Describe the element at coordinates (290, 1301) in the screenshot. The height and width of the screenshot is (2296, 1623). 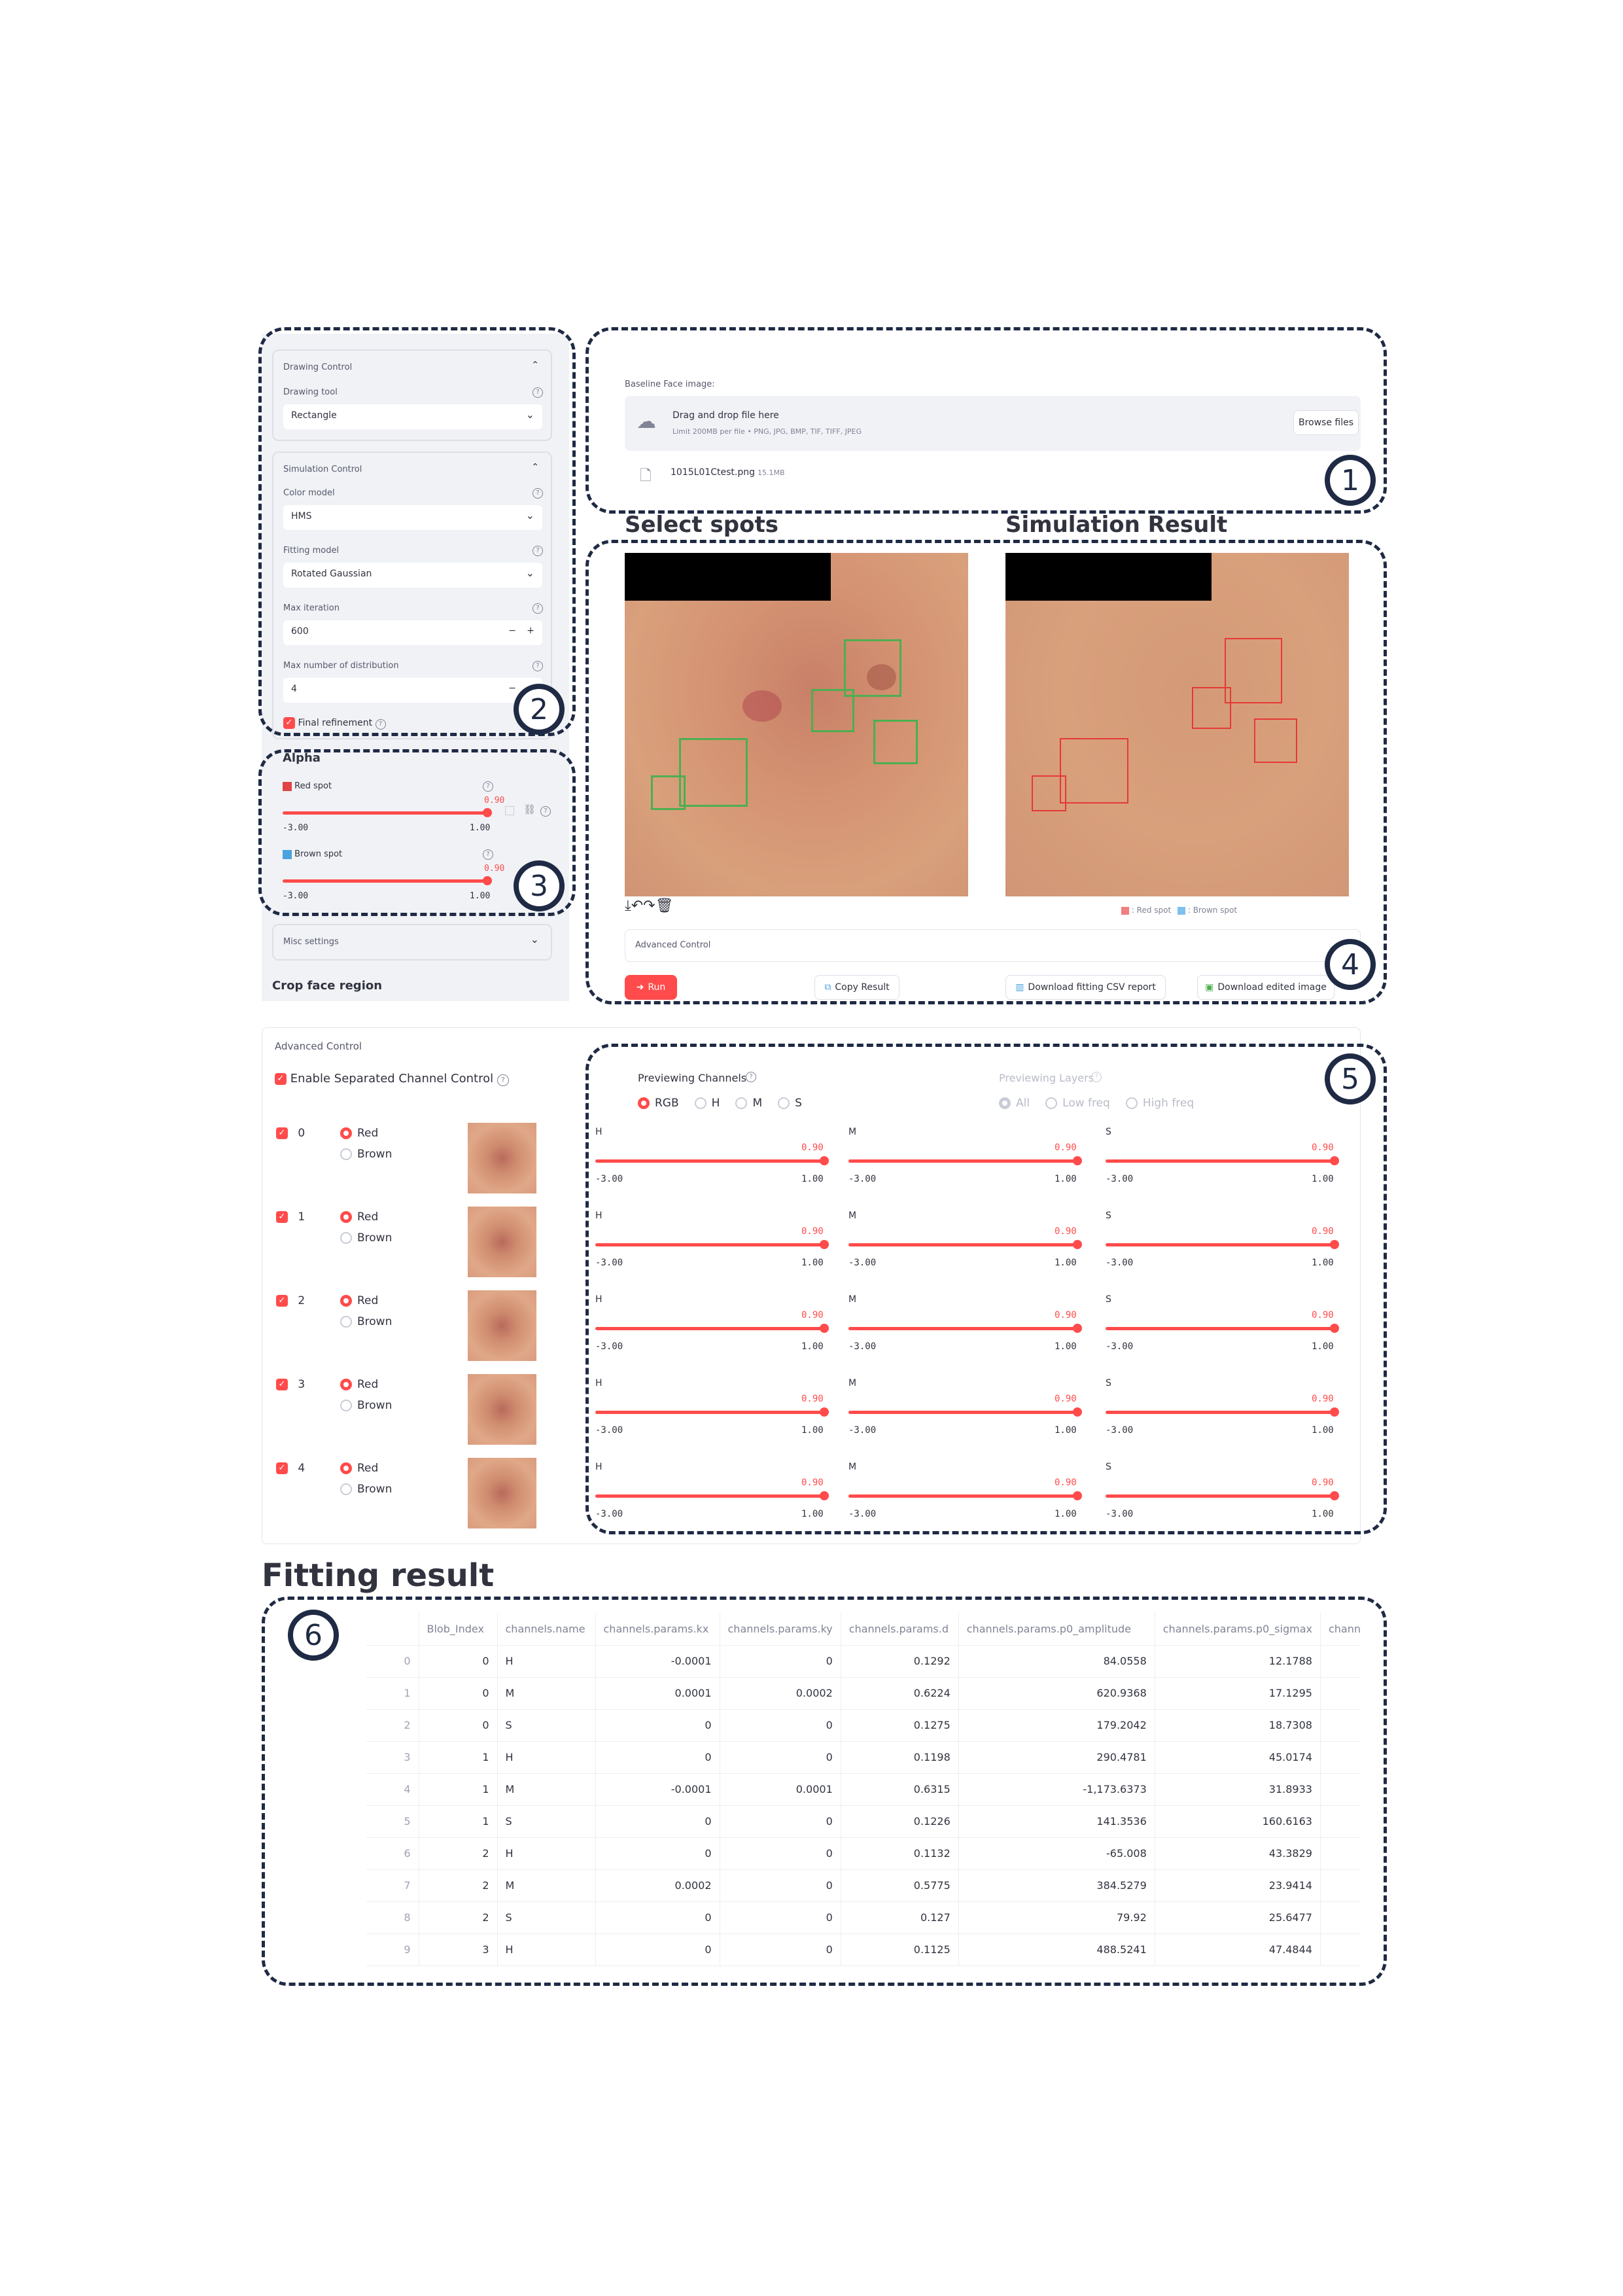
I see `blob-checkbox: ✓ 2` at that location.